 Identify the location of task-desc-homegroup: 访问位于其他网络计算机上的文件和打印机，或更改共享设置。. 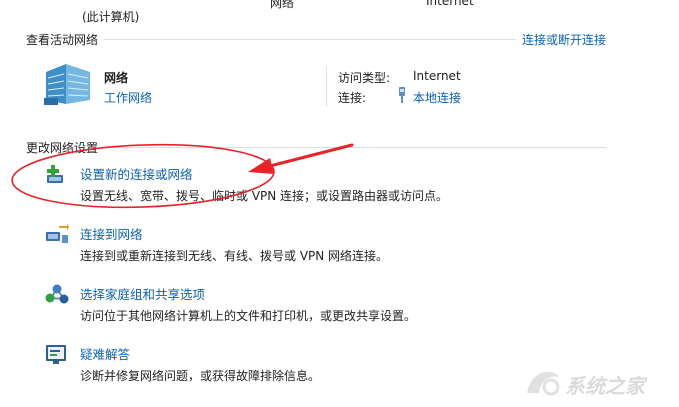
(248, 316).